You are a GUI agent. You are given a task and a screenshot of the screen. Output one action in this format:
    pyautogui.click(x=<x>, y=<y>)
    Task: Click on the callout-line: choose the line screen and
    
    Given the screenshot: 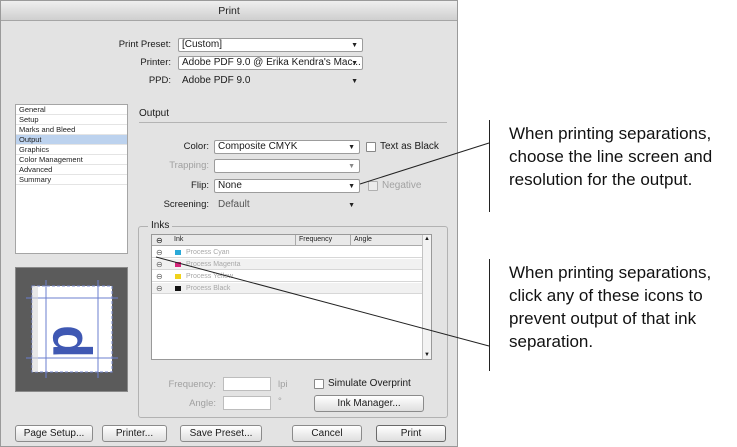 What is the action you would take?
    pyautogui.click(x=611, y=156)
    